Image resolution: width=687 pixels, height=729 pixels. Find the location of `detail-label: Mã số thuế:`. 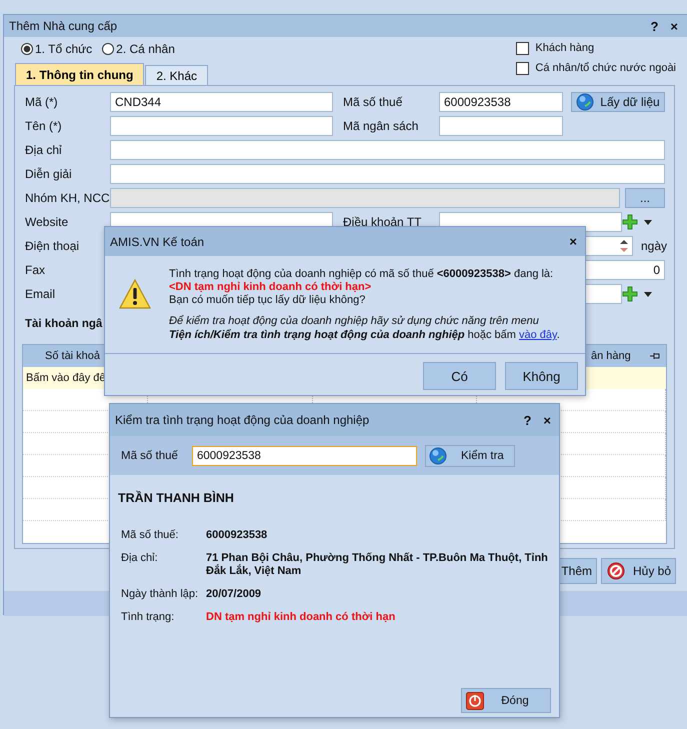

detail-label: Mã số thuế: is located at coordinates (150, 535).